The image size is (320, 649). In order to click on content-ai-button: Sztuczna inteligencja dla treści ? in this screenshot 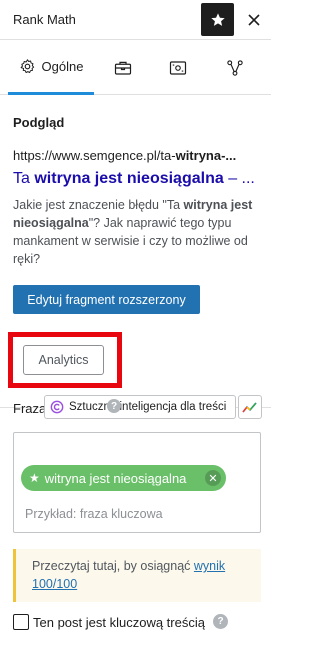, I will do `click(140, 407)`.